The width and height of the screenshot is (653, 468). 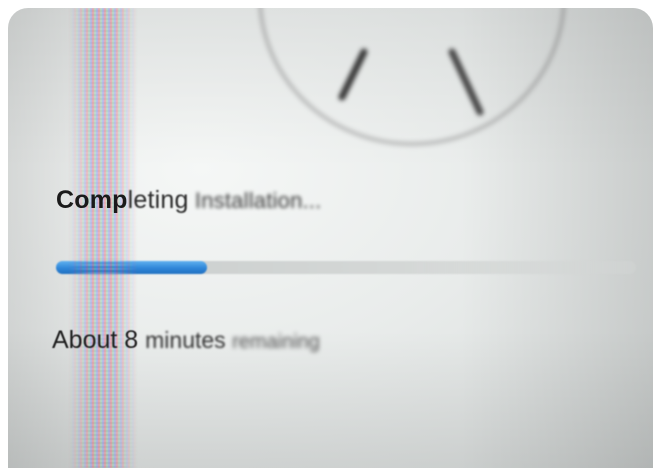 I want to click on title-part-1: Comp, so click(x=92, y=200).